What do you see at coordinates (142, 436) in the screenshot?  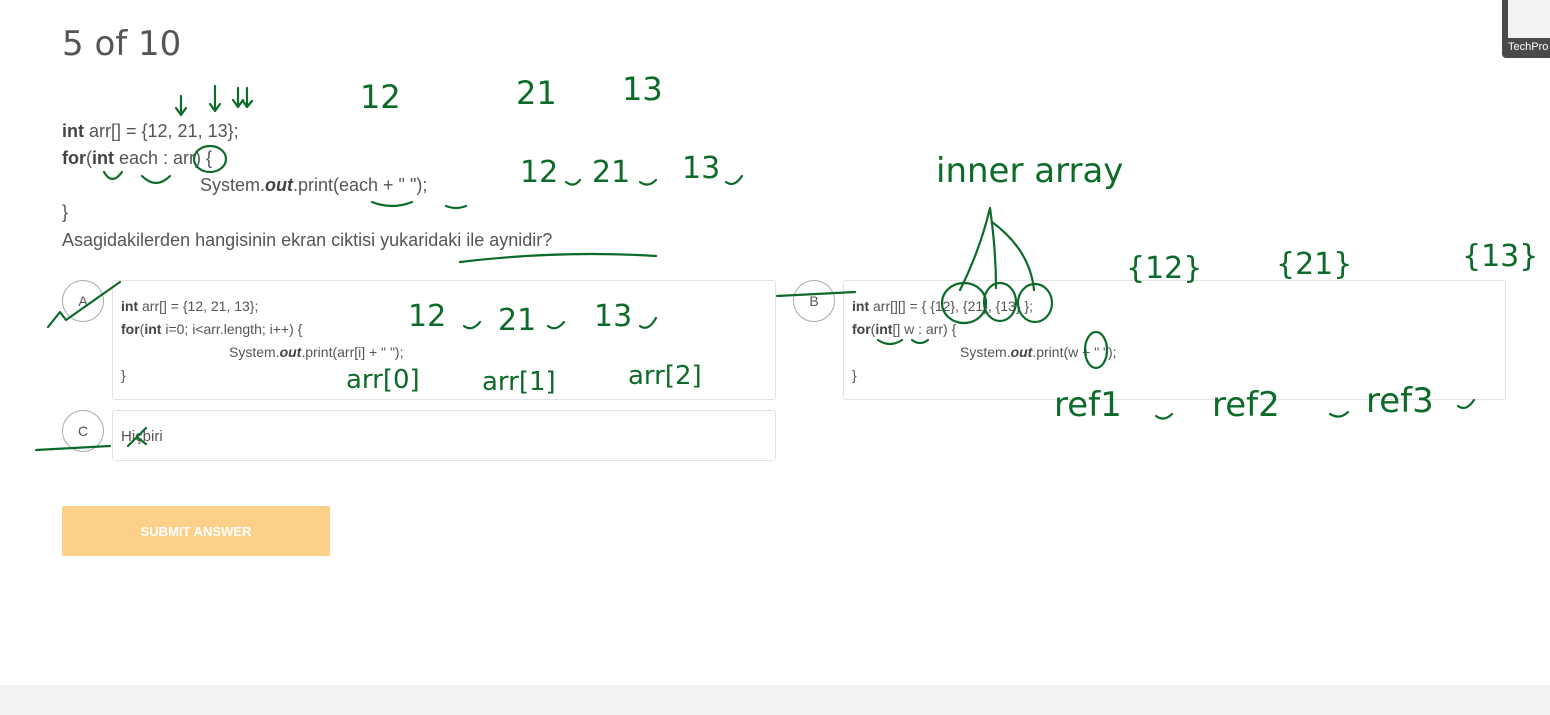 I see `option-c-text: Hiçbiri` at bounding box center [142, 436].